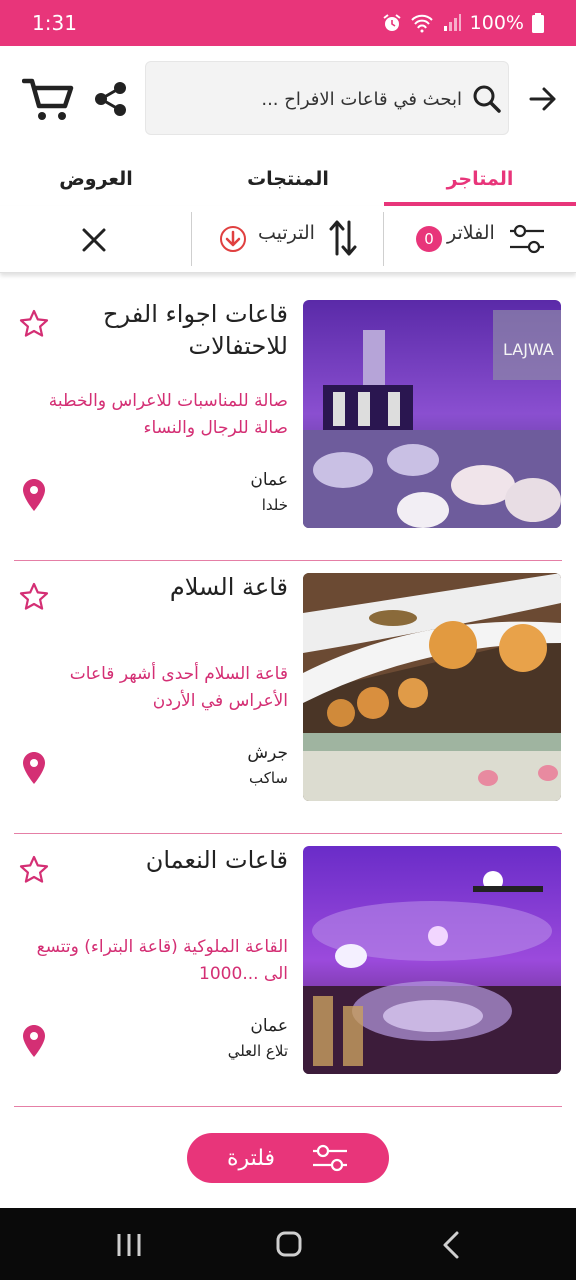 This screenshot has height=1280, width=576. What do you see at coordinates (471, 233) in the screenshot?
I see `filter-label: الفلاتر` at bounding box center [471, 233].